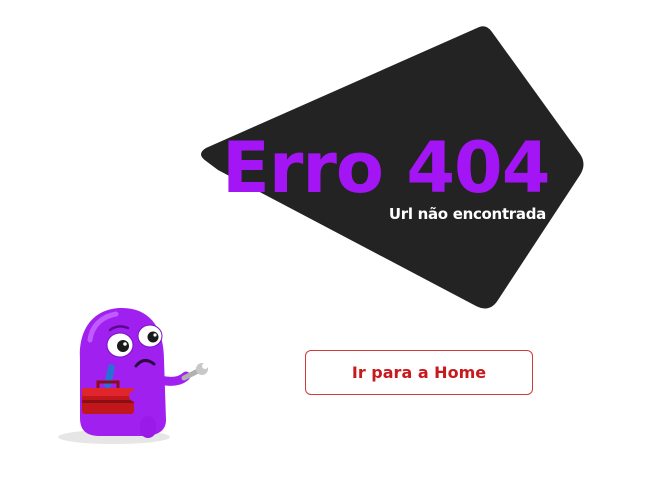 This screenshot has height=479, width=662. Describe the element at coordinates (419, 372) in the screenshot. I see `go-home-button: Ir para a Home` at that location.